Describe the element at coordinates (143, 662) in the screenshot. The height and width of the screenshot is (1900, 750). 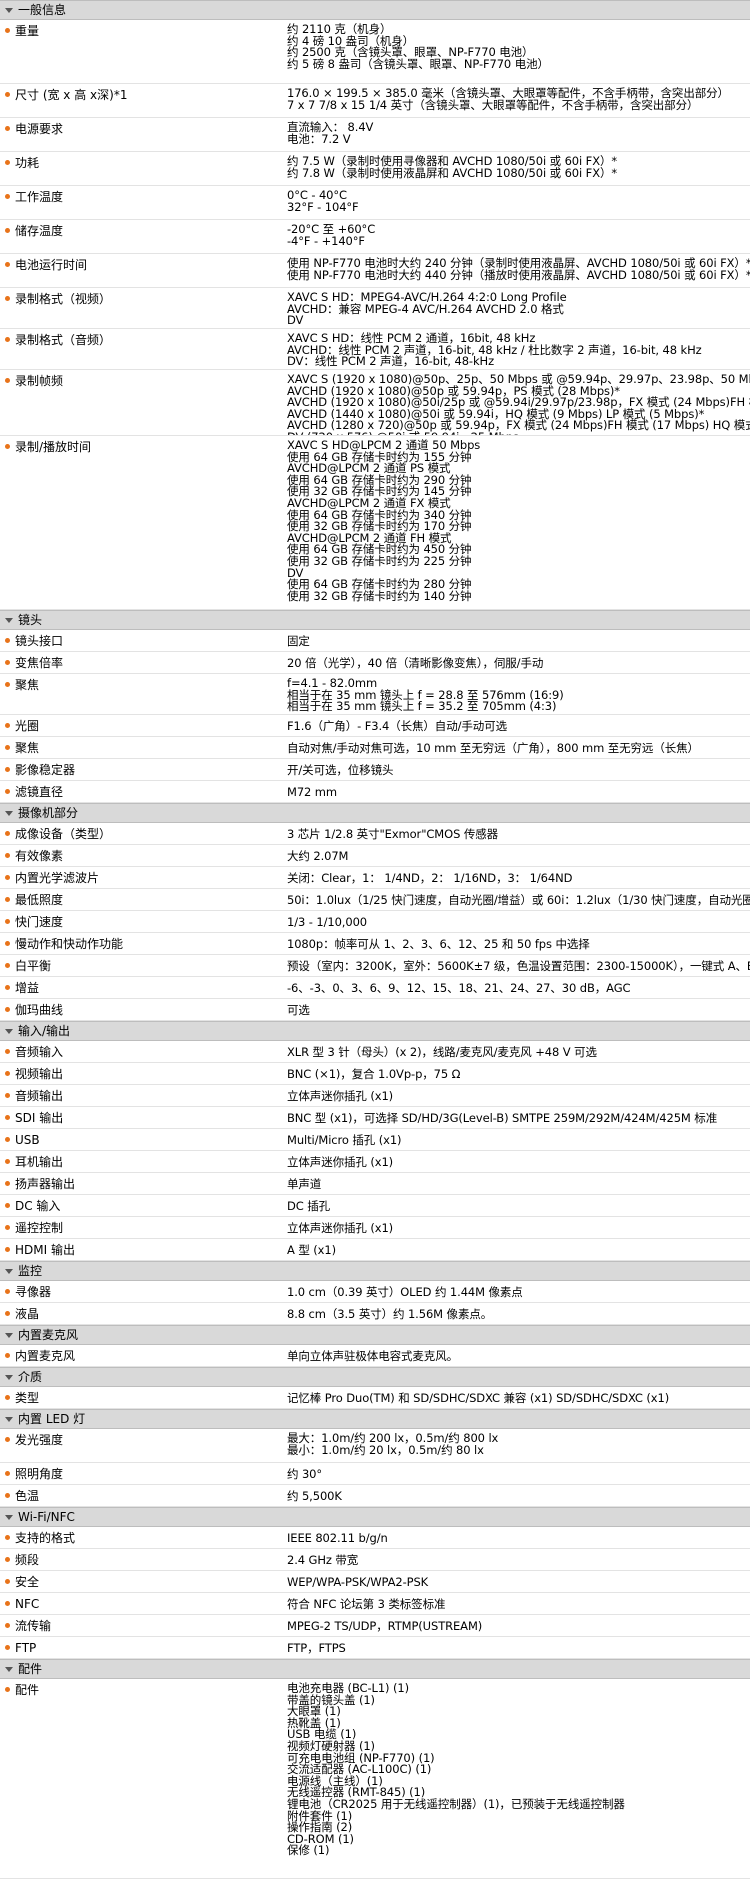
I see `spec-label-cell: 变焦倍率` at that location.